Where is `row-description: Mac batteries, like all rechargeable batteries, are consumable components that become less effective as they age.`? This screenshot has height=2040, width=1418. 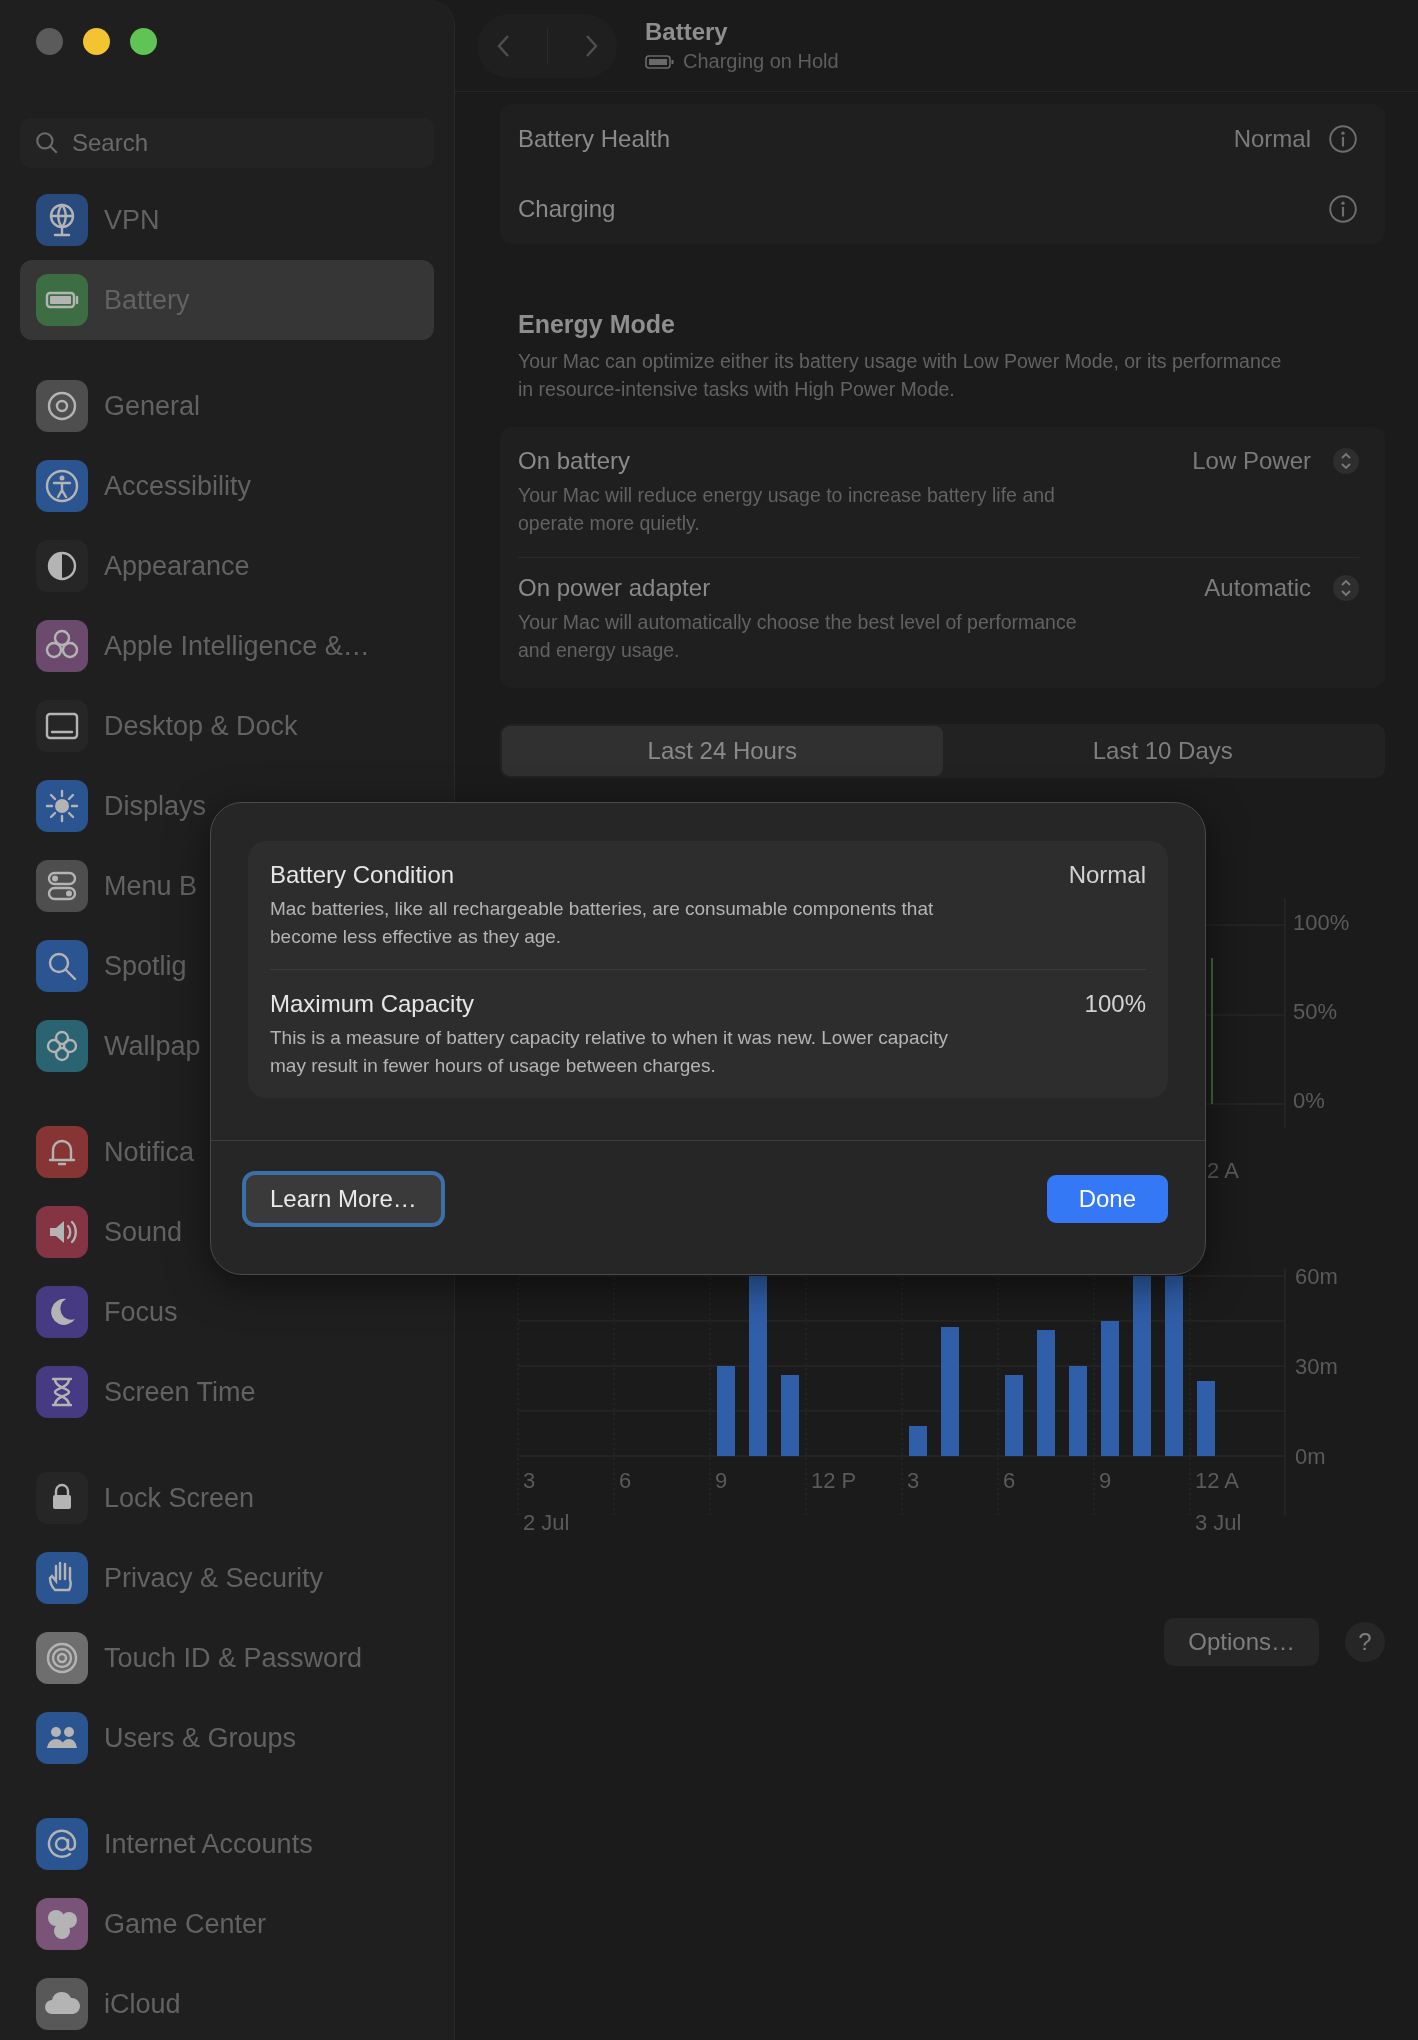 row-description: Mac batteries, like all rechargeable batteries, are consumable components that become less effective as they age. is located at coordinates (602, 923).